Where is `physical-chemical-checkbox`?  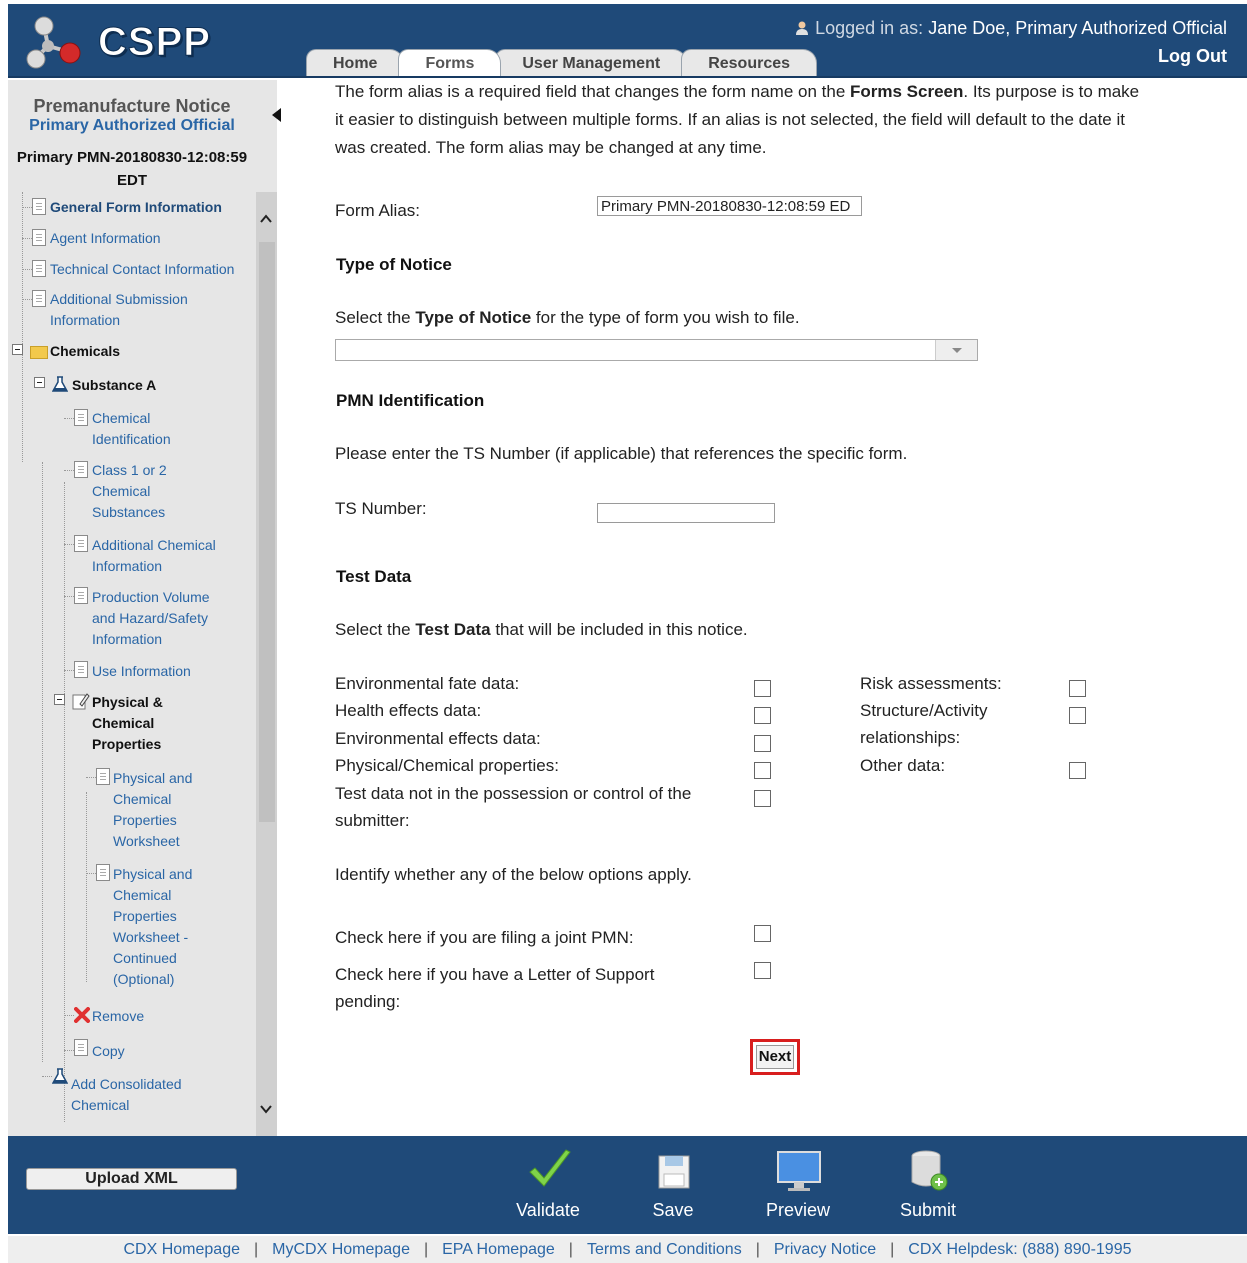 physical-chemical-checkbox is located at coordinates (762, 770).